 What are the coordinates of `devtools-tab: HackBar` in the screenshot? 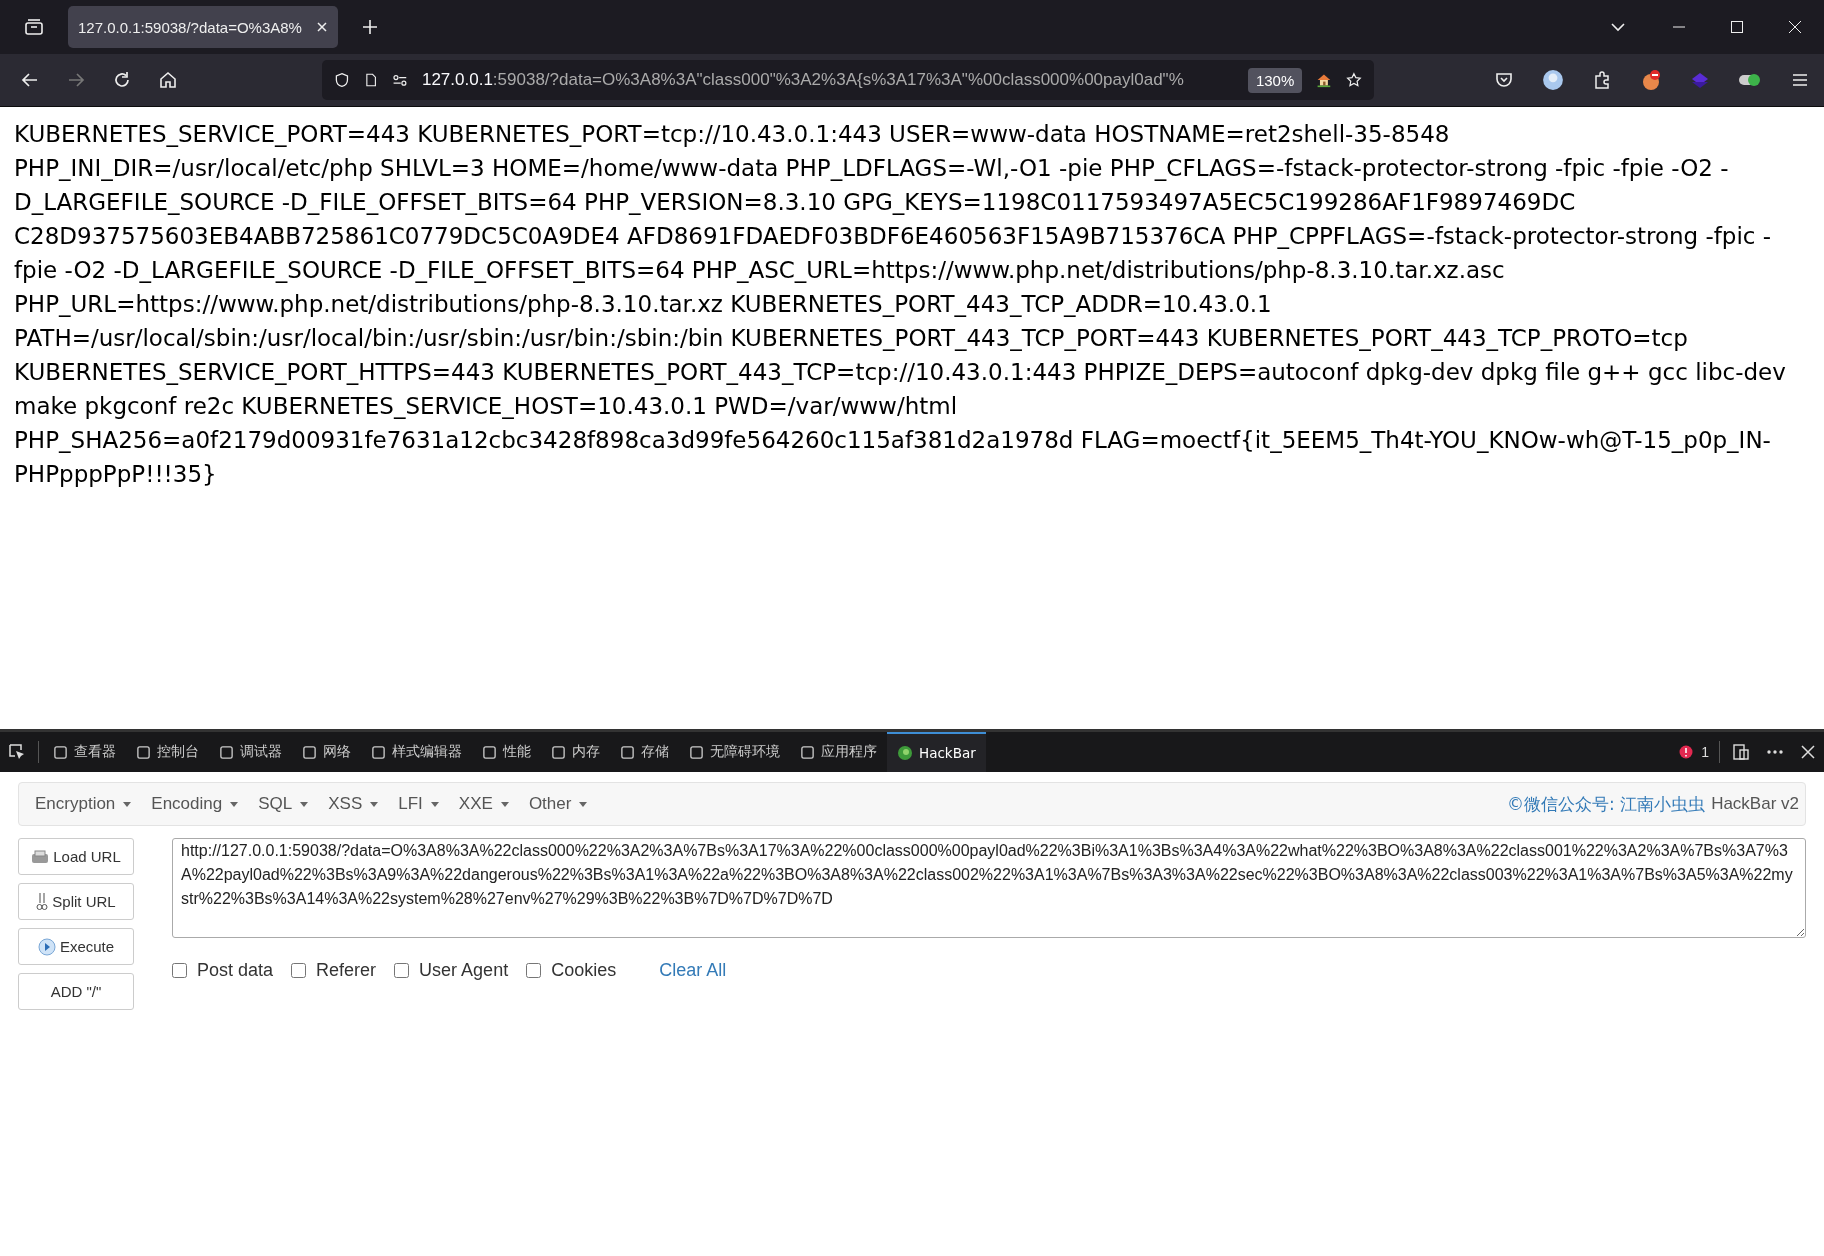 It's located at (936, 752).